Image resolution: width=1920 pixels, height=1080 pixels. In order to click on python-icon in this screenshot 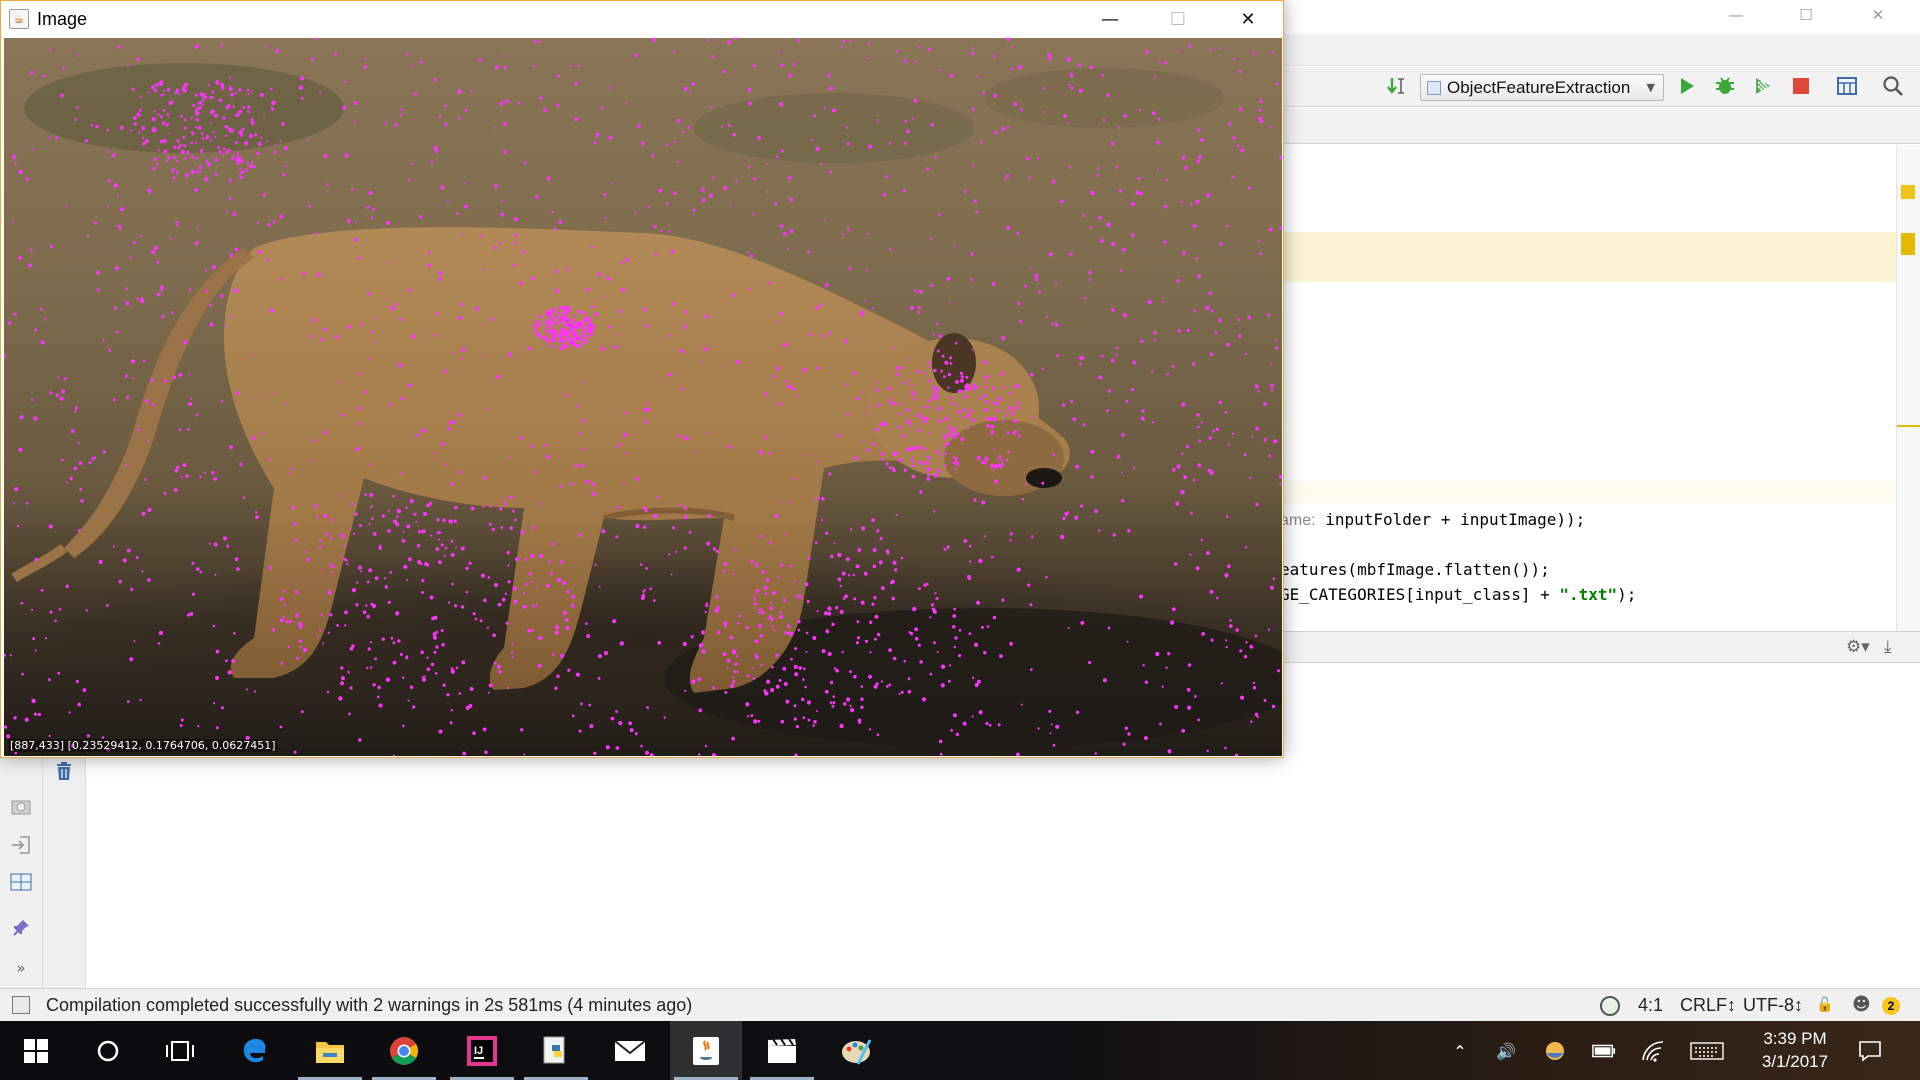, I will do `click(556, 1050)`.